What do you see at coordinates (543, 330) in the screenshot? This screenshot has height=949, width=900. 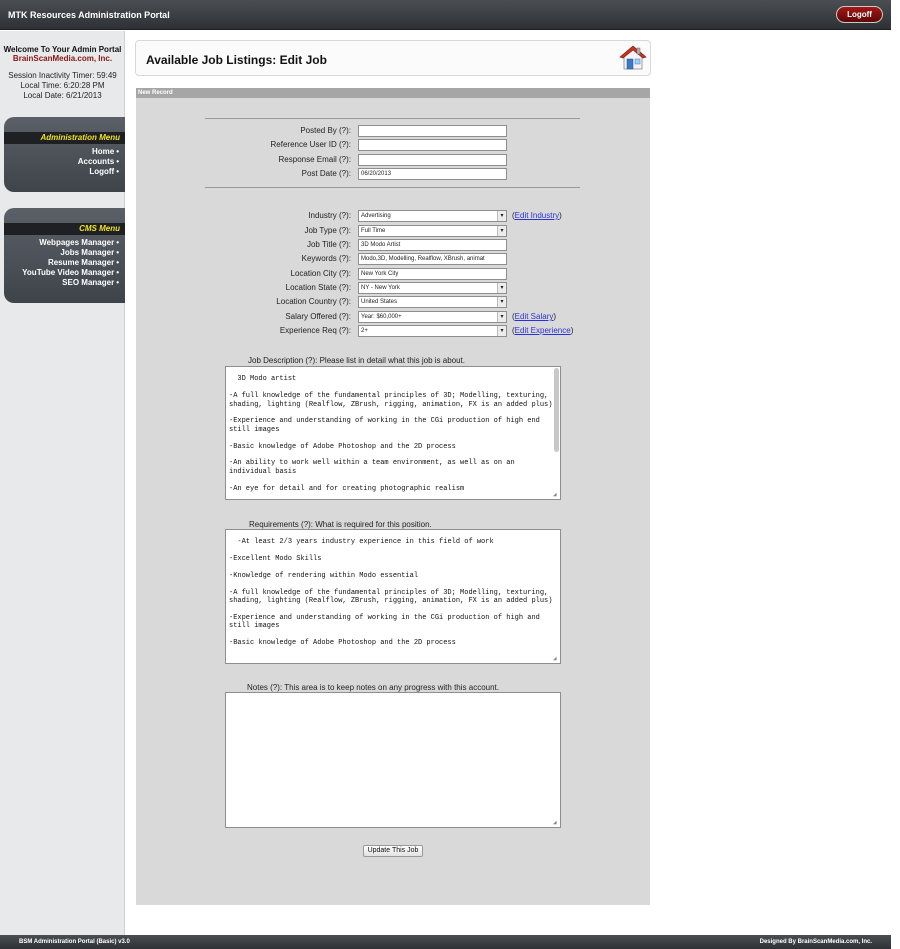 I see `edit-experience-link: Edit Experience` at bounding box center [543, 330].